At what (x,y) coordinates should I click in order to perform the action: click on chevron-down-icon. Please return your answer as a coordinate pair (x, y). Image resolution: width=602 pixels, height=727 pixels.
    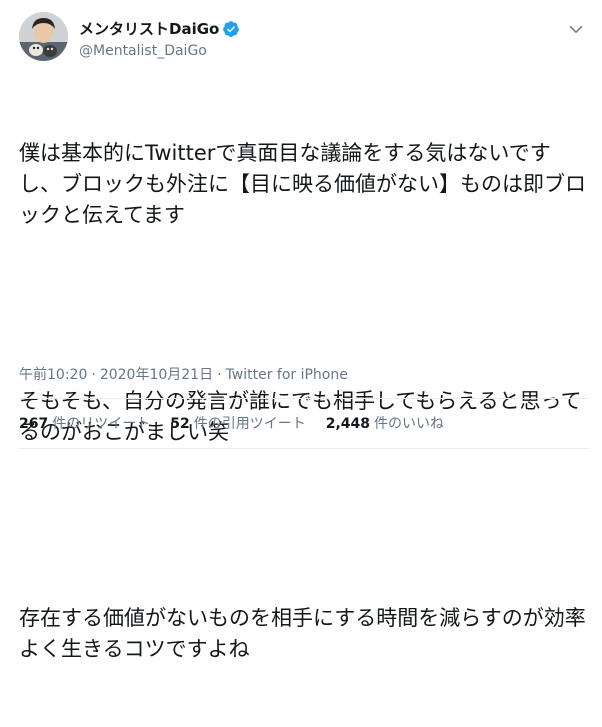
    Looking at the image, I should click on (576, 29).